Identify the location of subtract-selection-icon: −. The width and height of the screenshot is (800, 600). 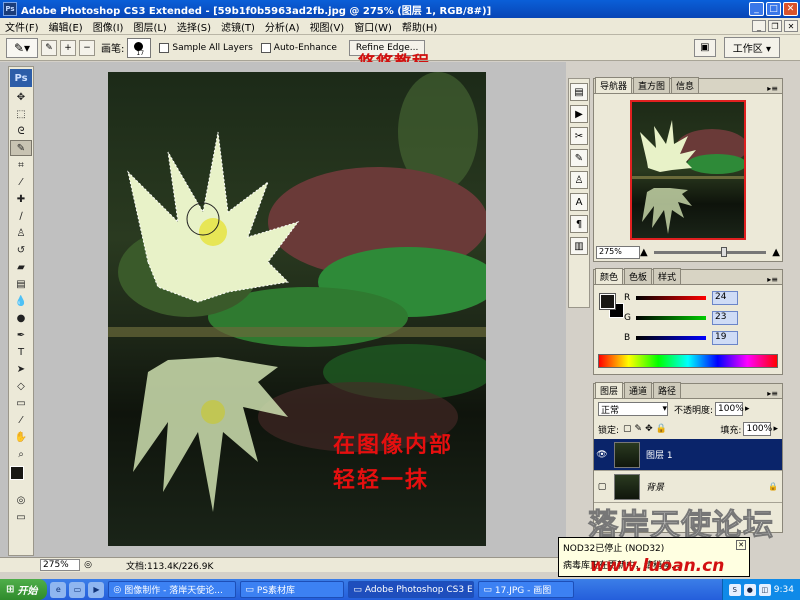
(87, 47).